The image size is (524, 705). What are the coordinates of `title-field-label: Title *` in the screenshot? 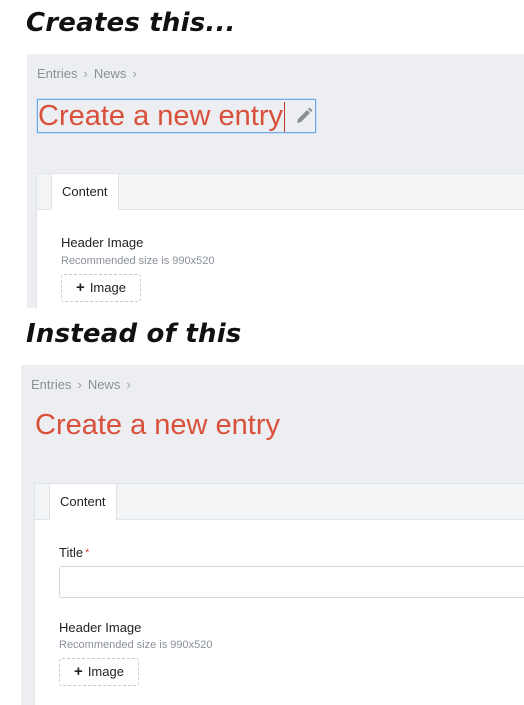 It's located at (74, 552).